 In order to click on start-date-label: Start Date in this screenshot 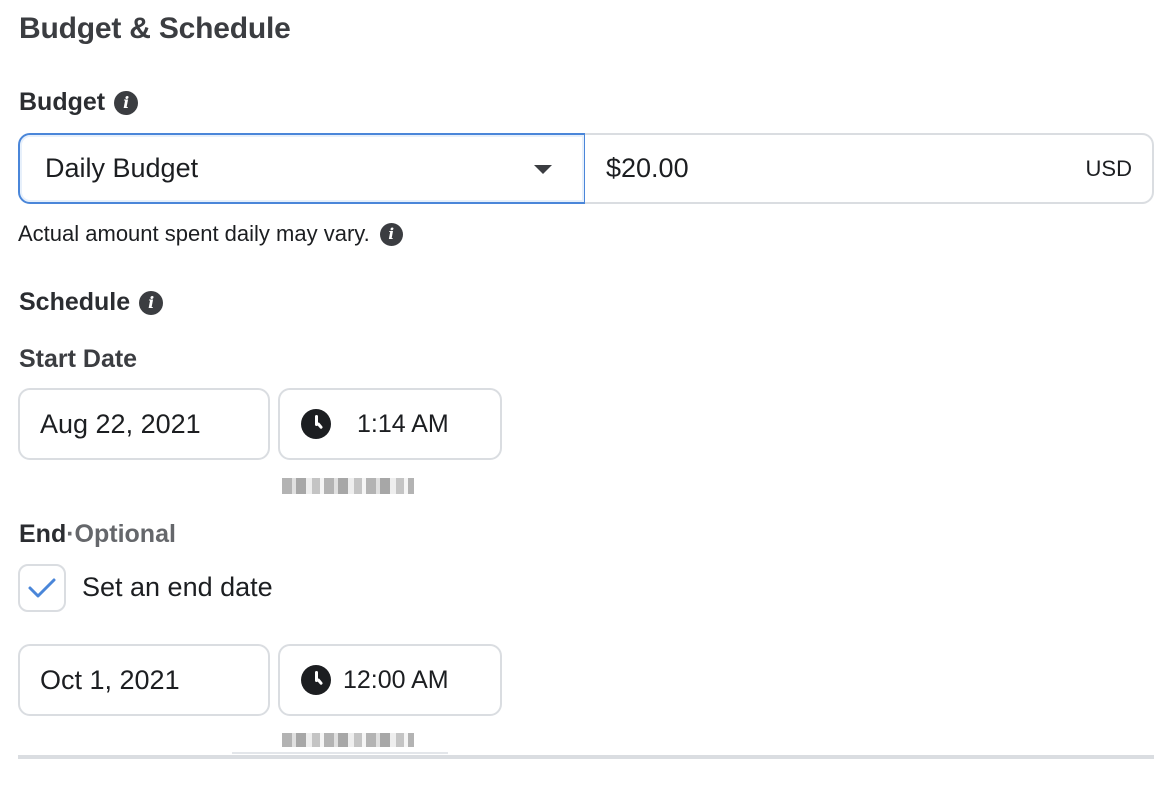, I will do `click(78, 359)`.